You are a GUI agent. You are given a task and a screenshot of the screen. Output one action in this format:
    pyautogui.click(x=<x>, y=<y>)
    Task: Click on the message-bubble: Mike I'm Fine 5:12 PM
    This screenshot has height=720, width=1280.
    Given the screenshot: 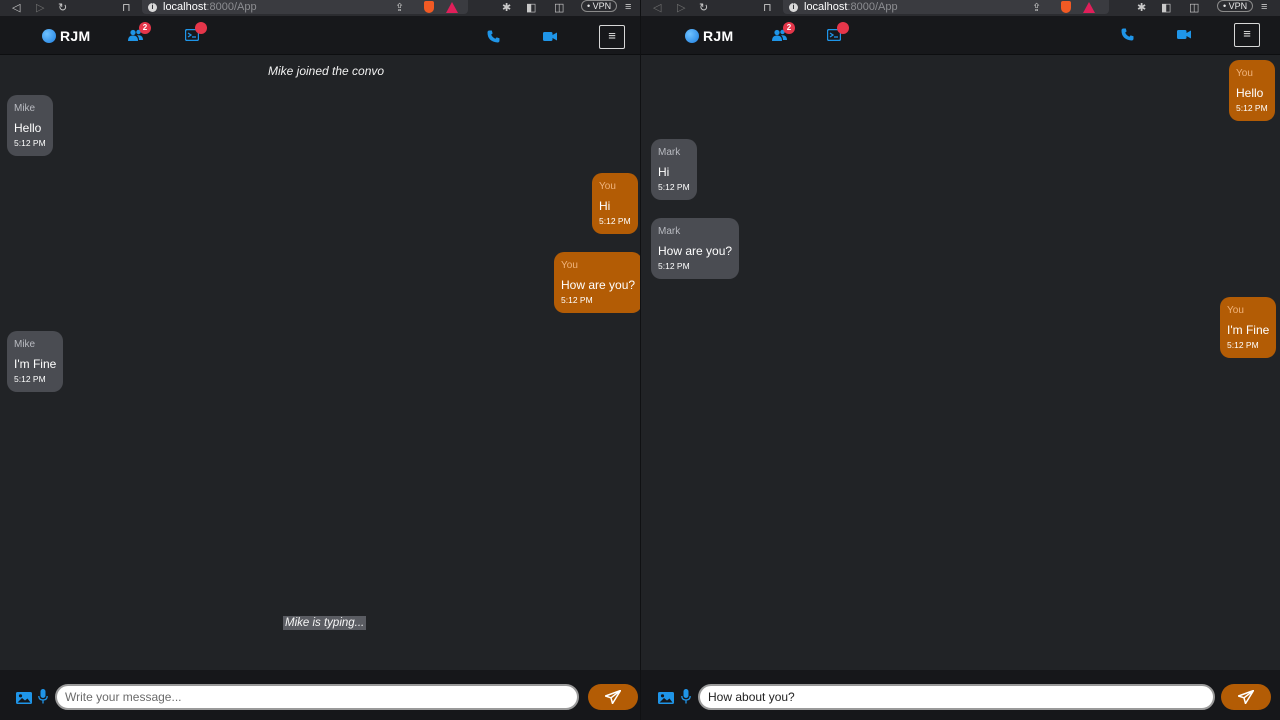 What is the action you would take?
    pyautogui.click(x=35, y=361)
    